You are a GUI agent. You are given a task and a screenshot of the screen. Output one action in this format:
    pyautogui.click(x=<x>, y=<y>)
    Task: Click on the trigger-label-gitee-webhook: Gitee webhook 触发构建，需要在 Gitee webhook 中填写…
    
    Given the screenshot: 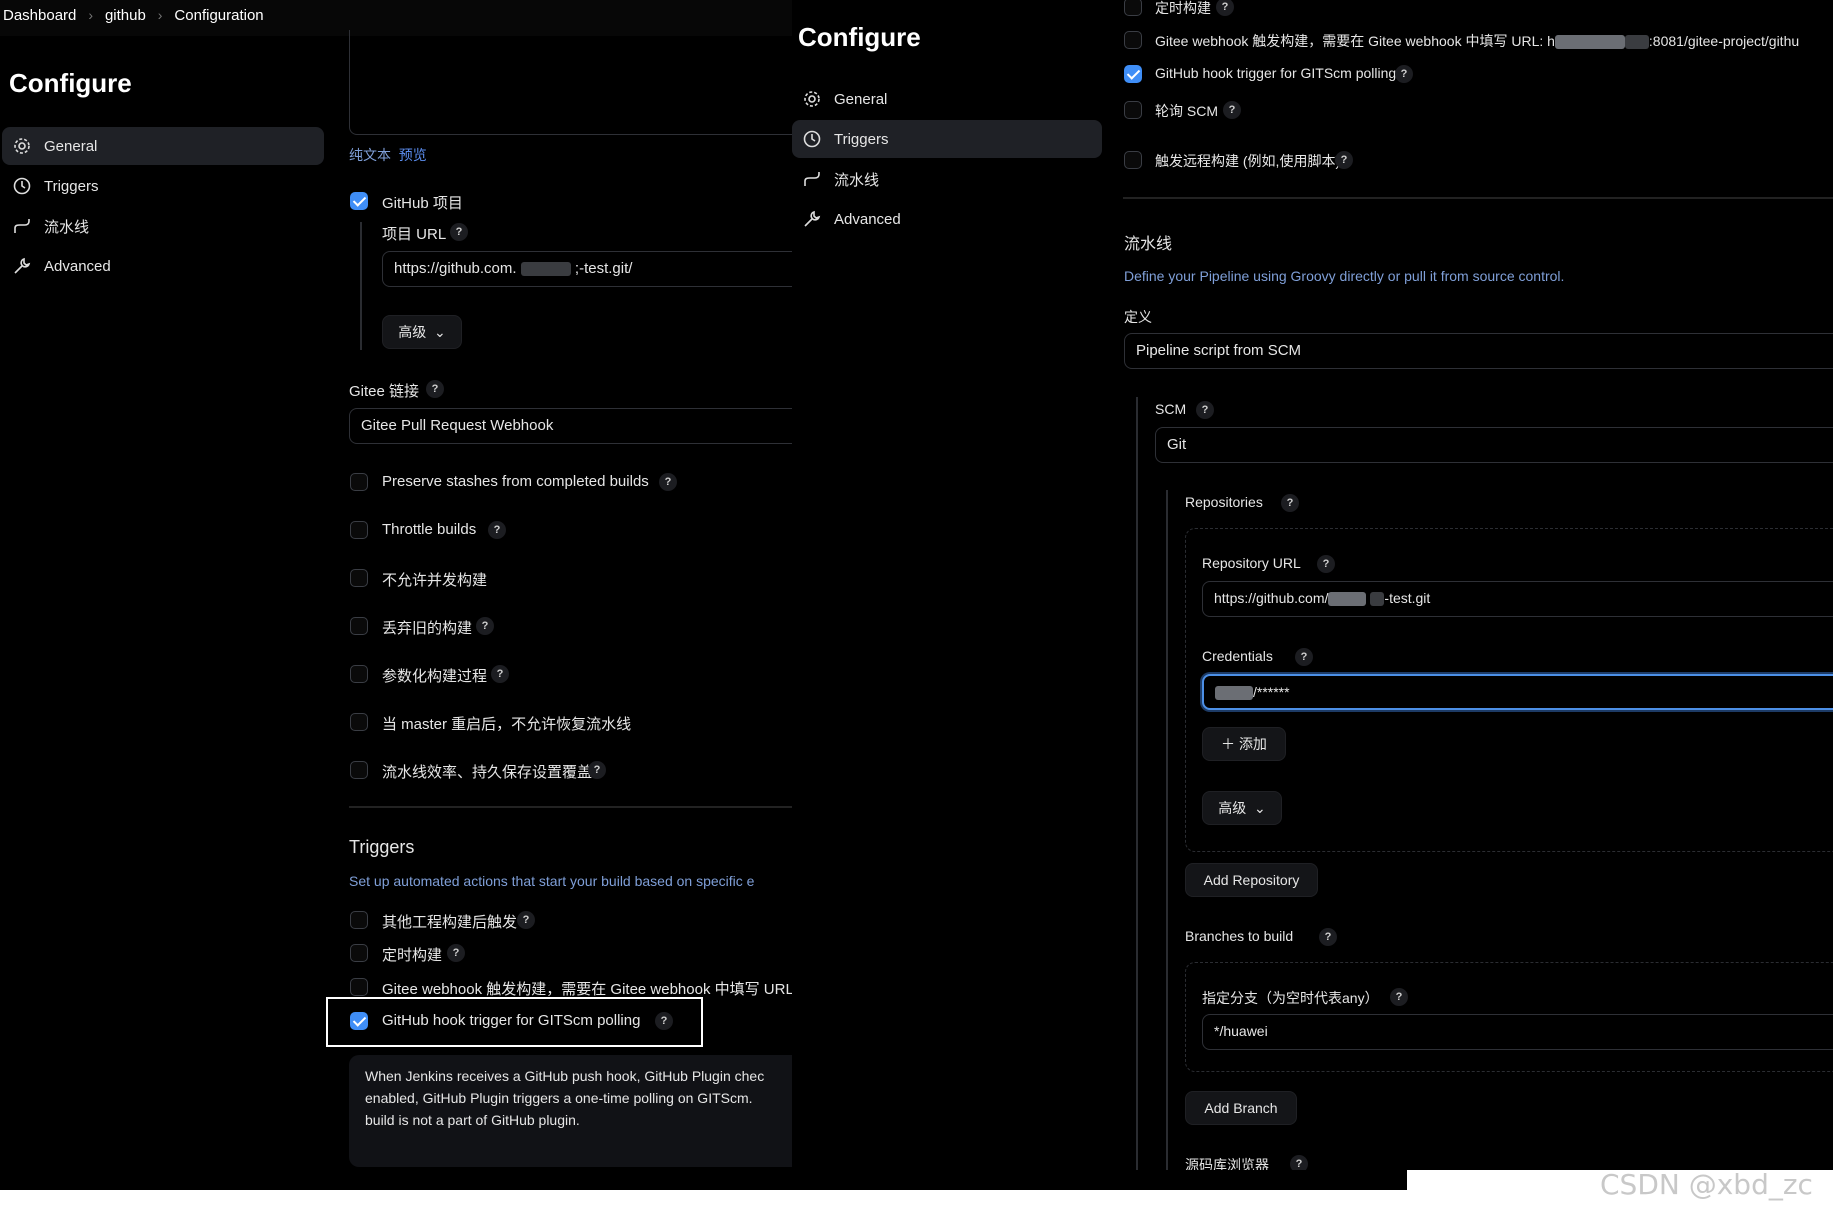 What is the action you would take?
    pyautogui.click(x=1477, y=41)
    